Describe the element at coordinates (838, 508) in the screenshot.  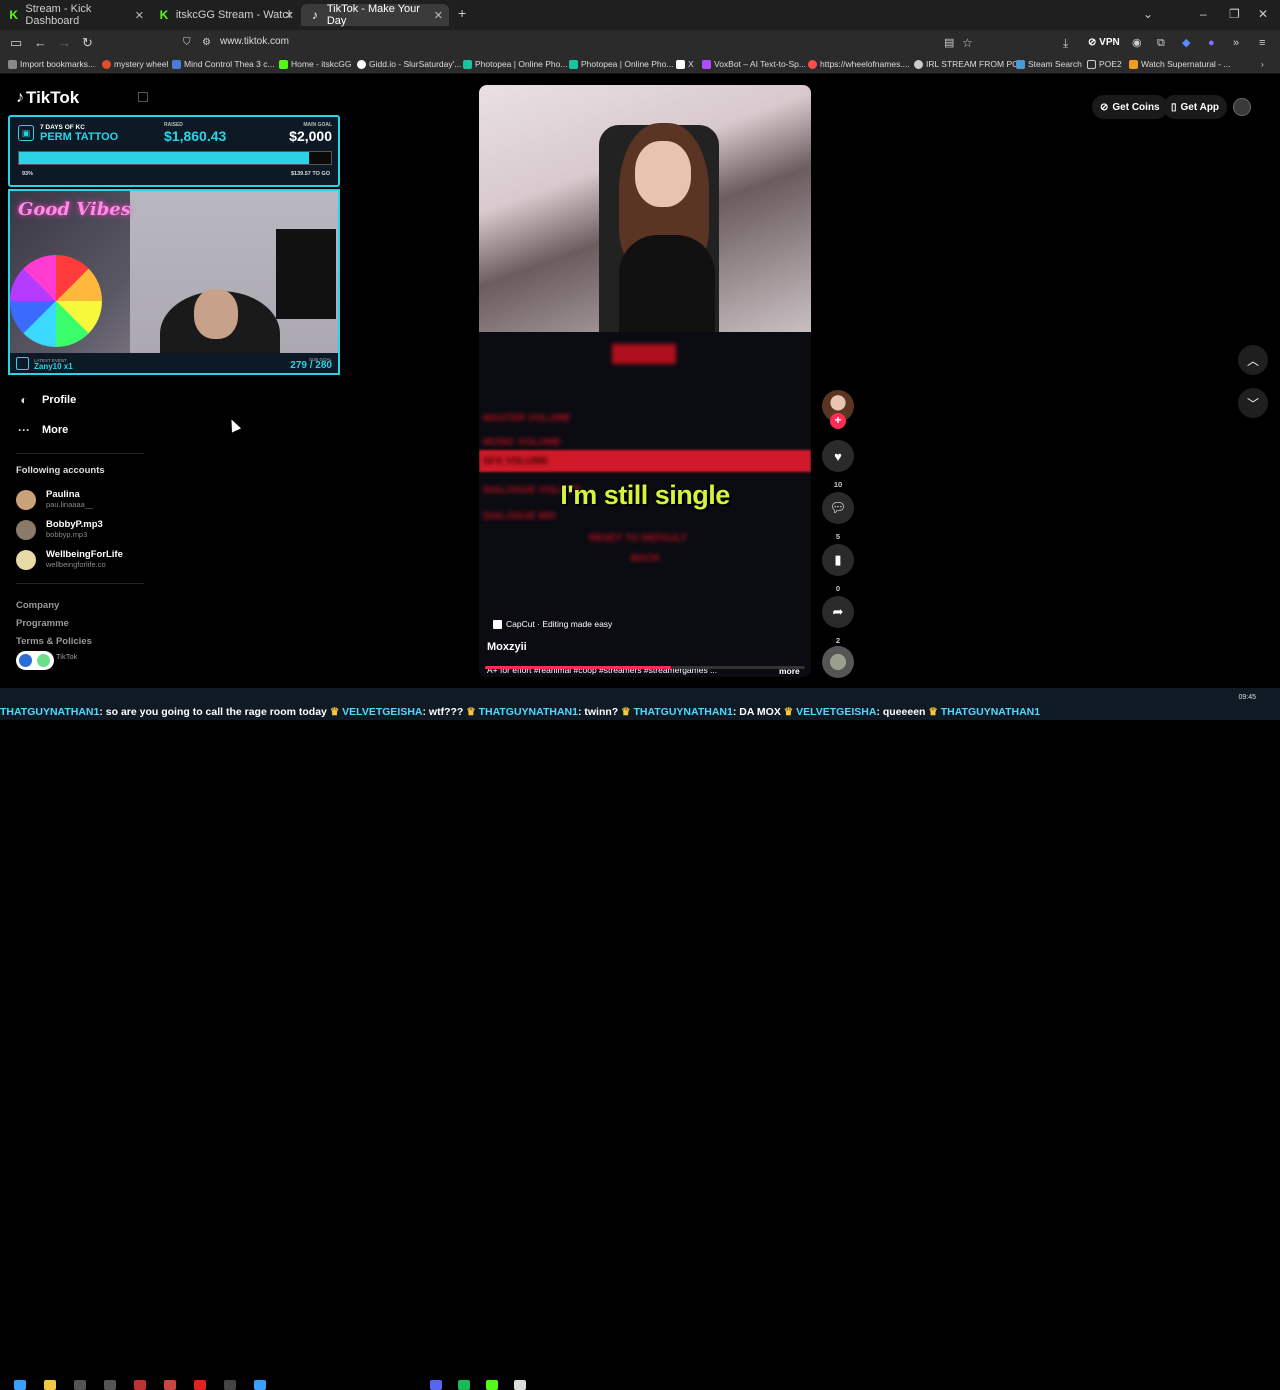
I see `comment-button: 💬︎` at that location.